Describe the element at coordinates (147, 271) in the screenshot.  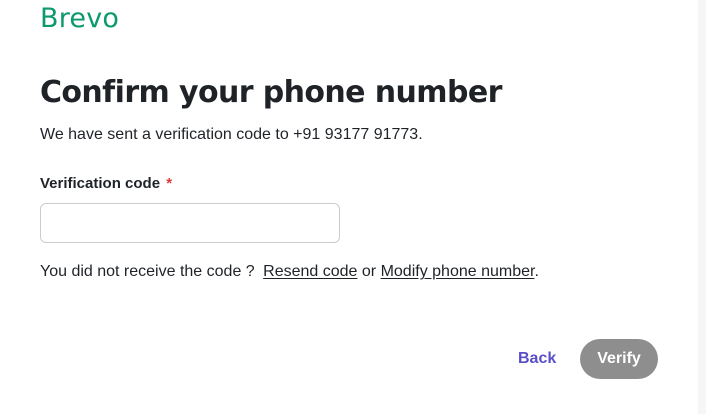
I see `resend-help-prefix: You did not receive the code ?` at that location.